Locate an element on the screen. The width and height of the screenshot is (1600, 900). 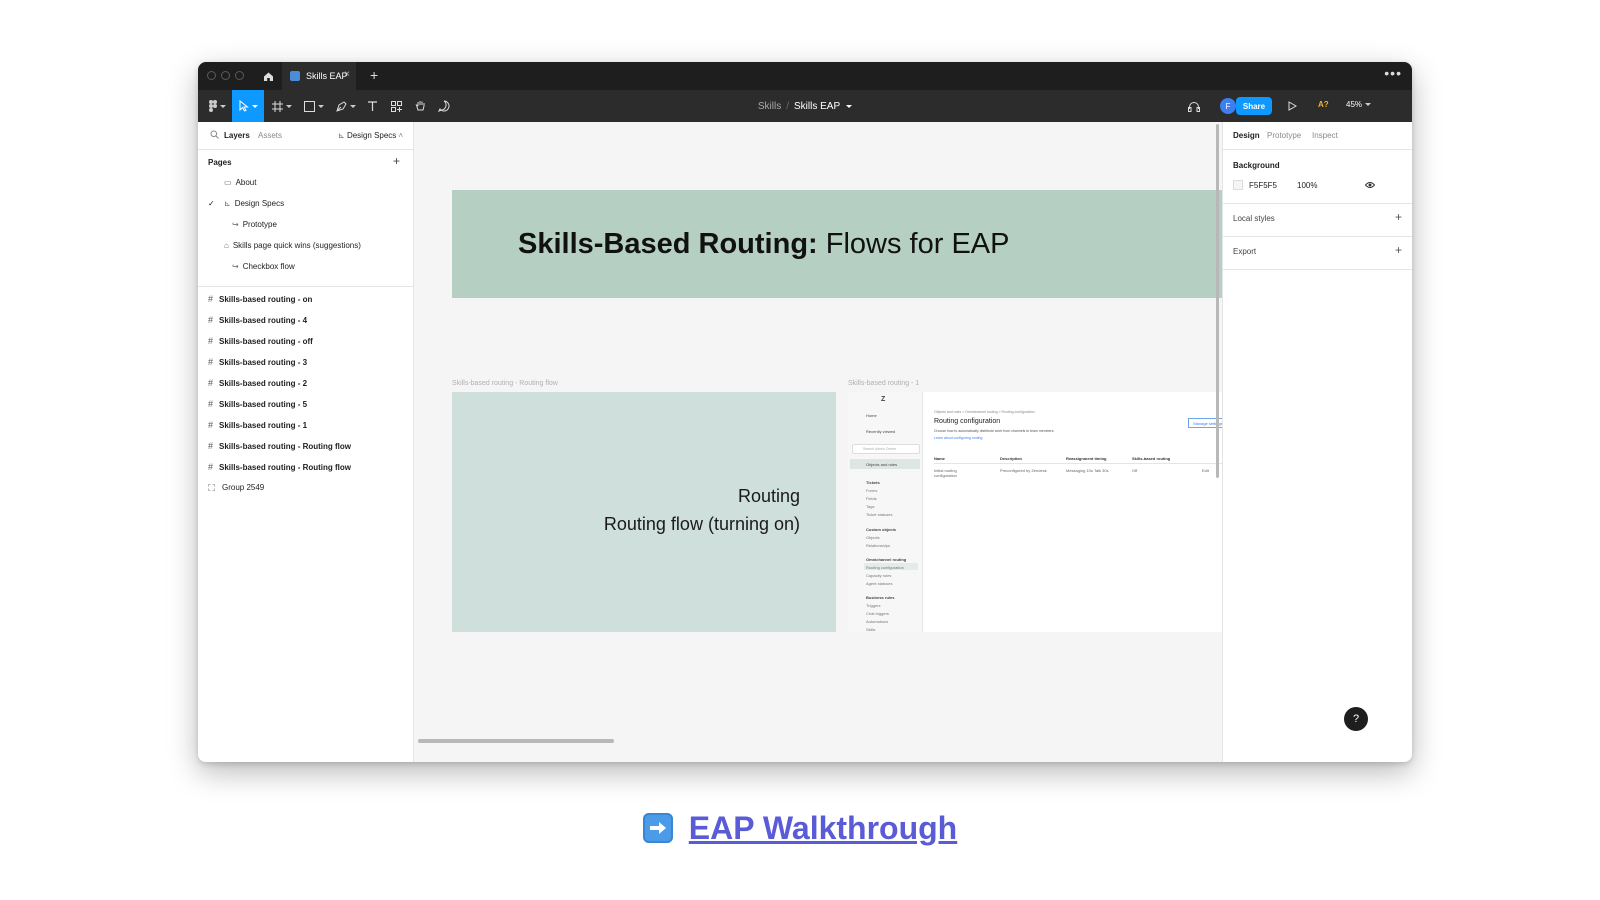
page-item-design-specs: ⊾ Design Specs is located at coordinates (254, 203).